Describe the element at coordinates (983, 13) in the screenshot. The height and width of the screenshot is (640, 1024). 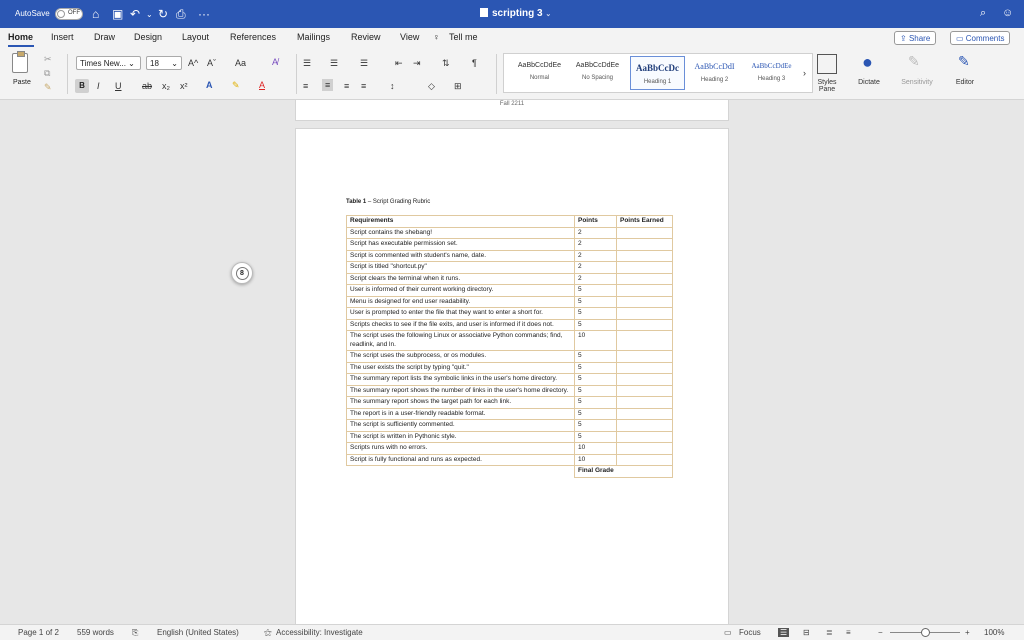
I see `search-icon: ⌕` at that location.